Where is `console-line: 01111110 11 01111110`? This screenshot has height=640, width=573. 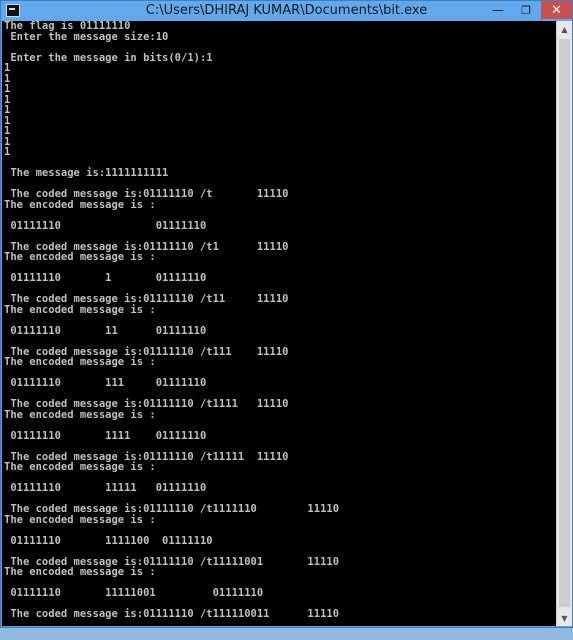
console-line: 01111110 11 01111110 is located at coordinates (105, 330).